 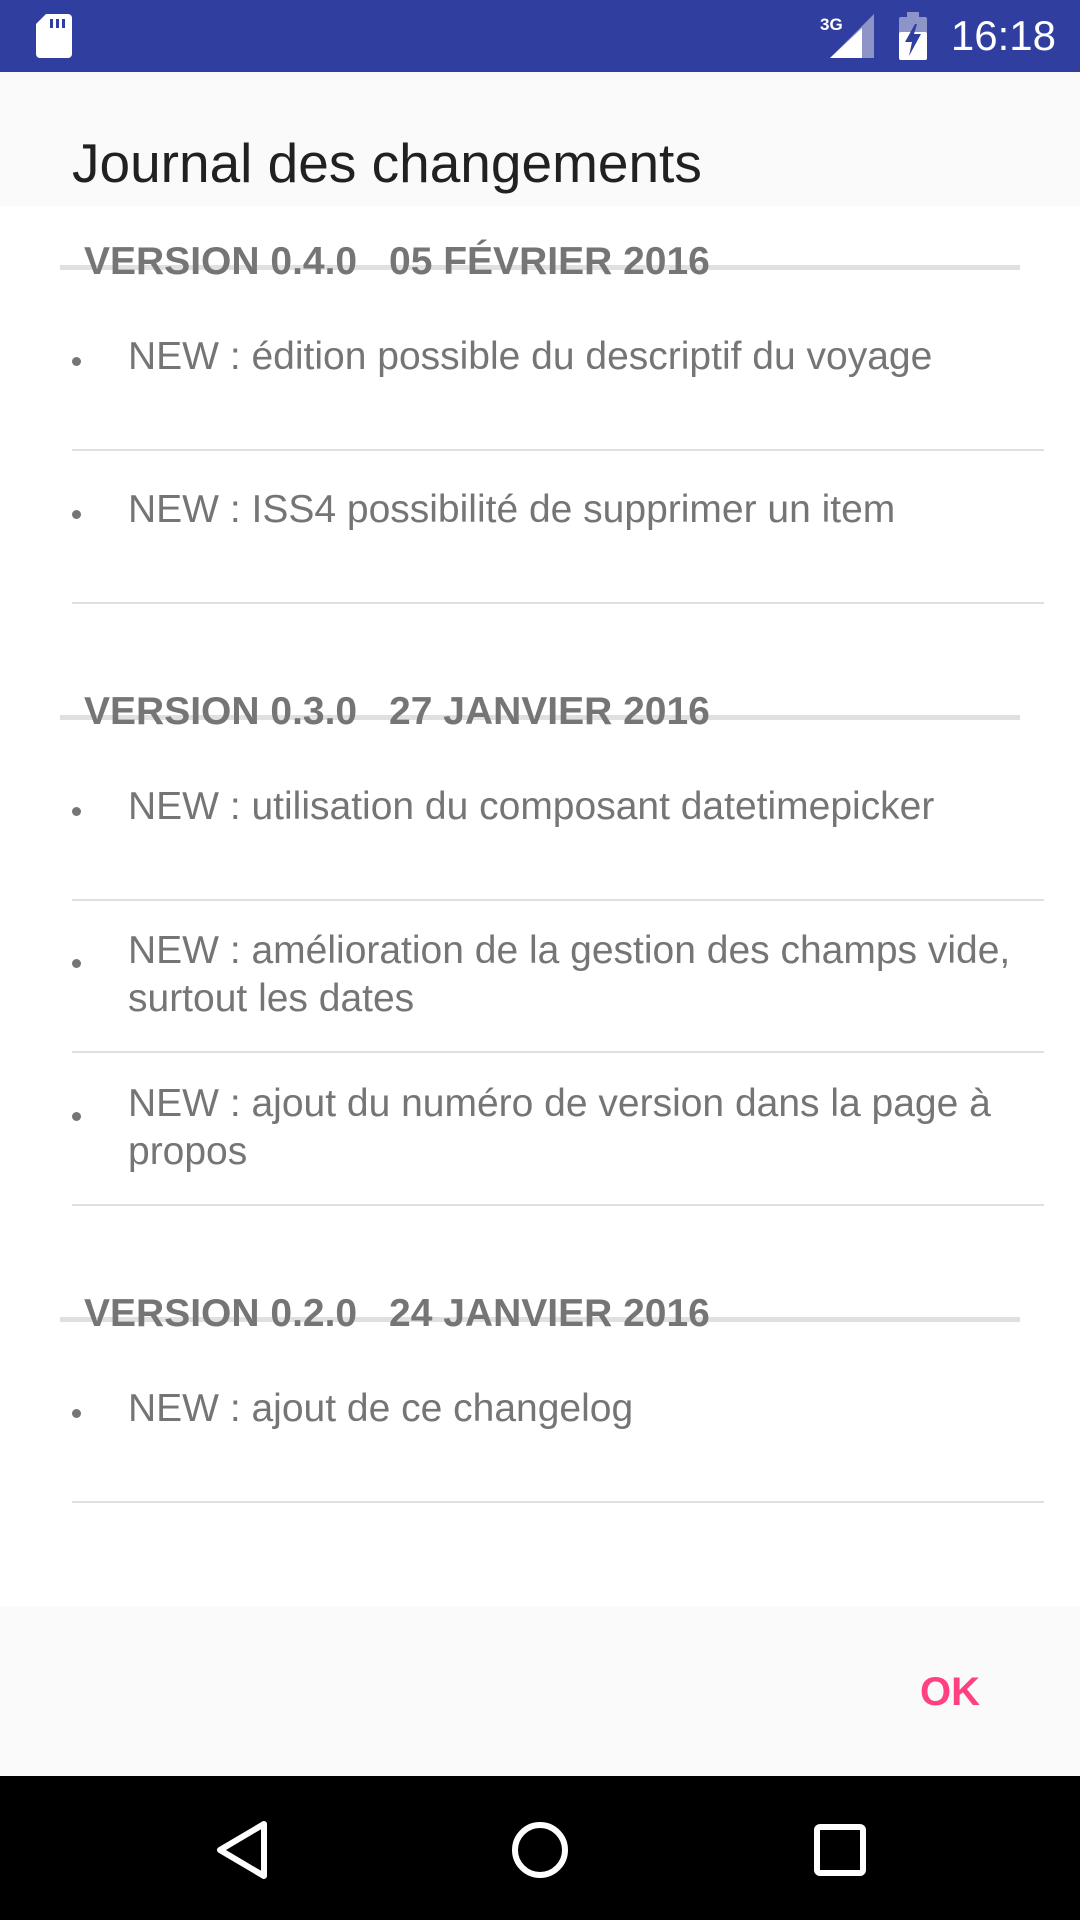 What do you see at coordinates (831, 24) in the screenshot?
I see `network-type-label: 3G` at bounding box center [831, 24].